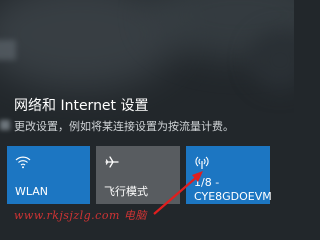 Image resolution: width=320 pixels, height=240 pixels. Describe the element at coordinates (23, 162) in the screenshot. I see `wifi-icon` at that location.